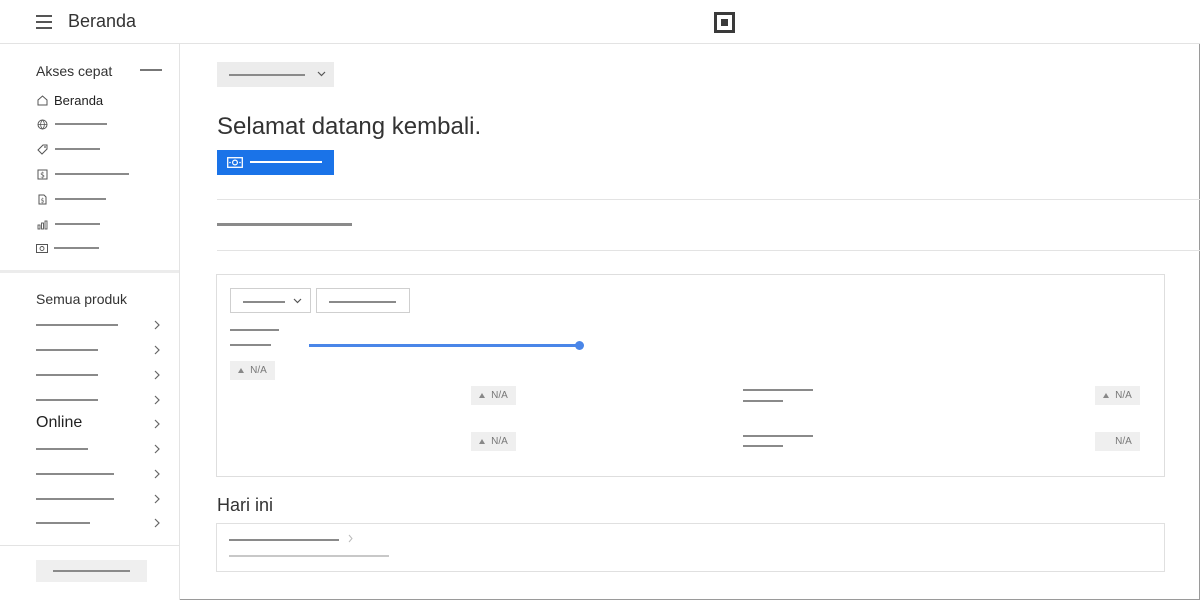 This screenshot has width=1200, height=600. Describe the element at coordinates (270, 300) in the screenshot. I see `period-dropdown` at that location.